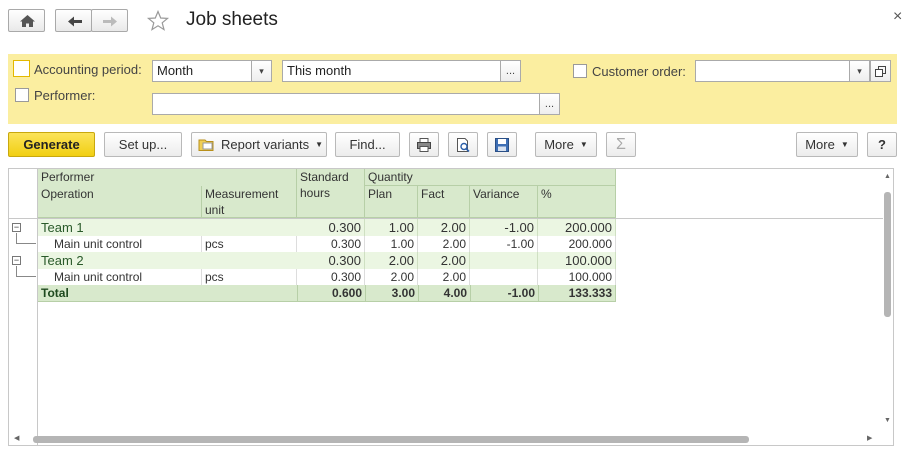 This screenshot has width=909, height=452. What do you see at coordinates (16, 438) in the screenshot?
I see `scroll-left-icon: ◀` at bounding box center [16, 438].